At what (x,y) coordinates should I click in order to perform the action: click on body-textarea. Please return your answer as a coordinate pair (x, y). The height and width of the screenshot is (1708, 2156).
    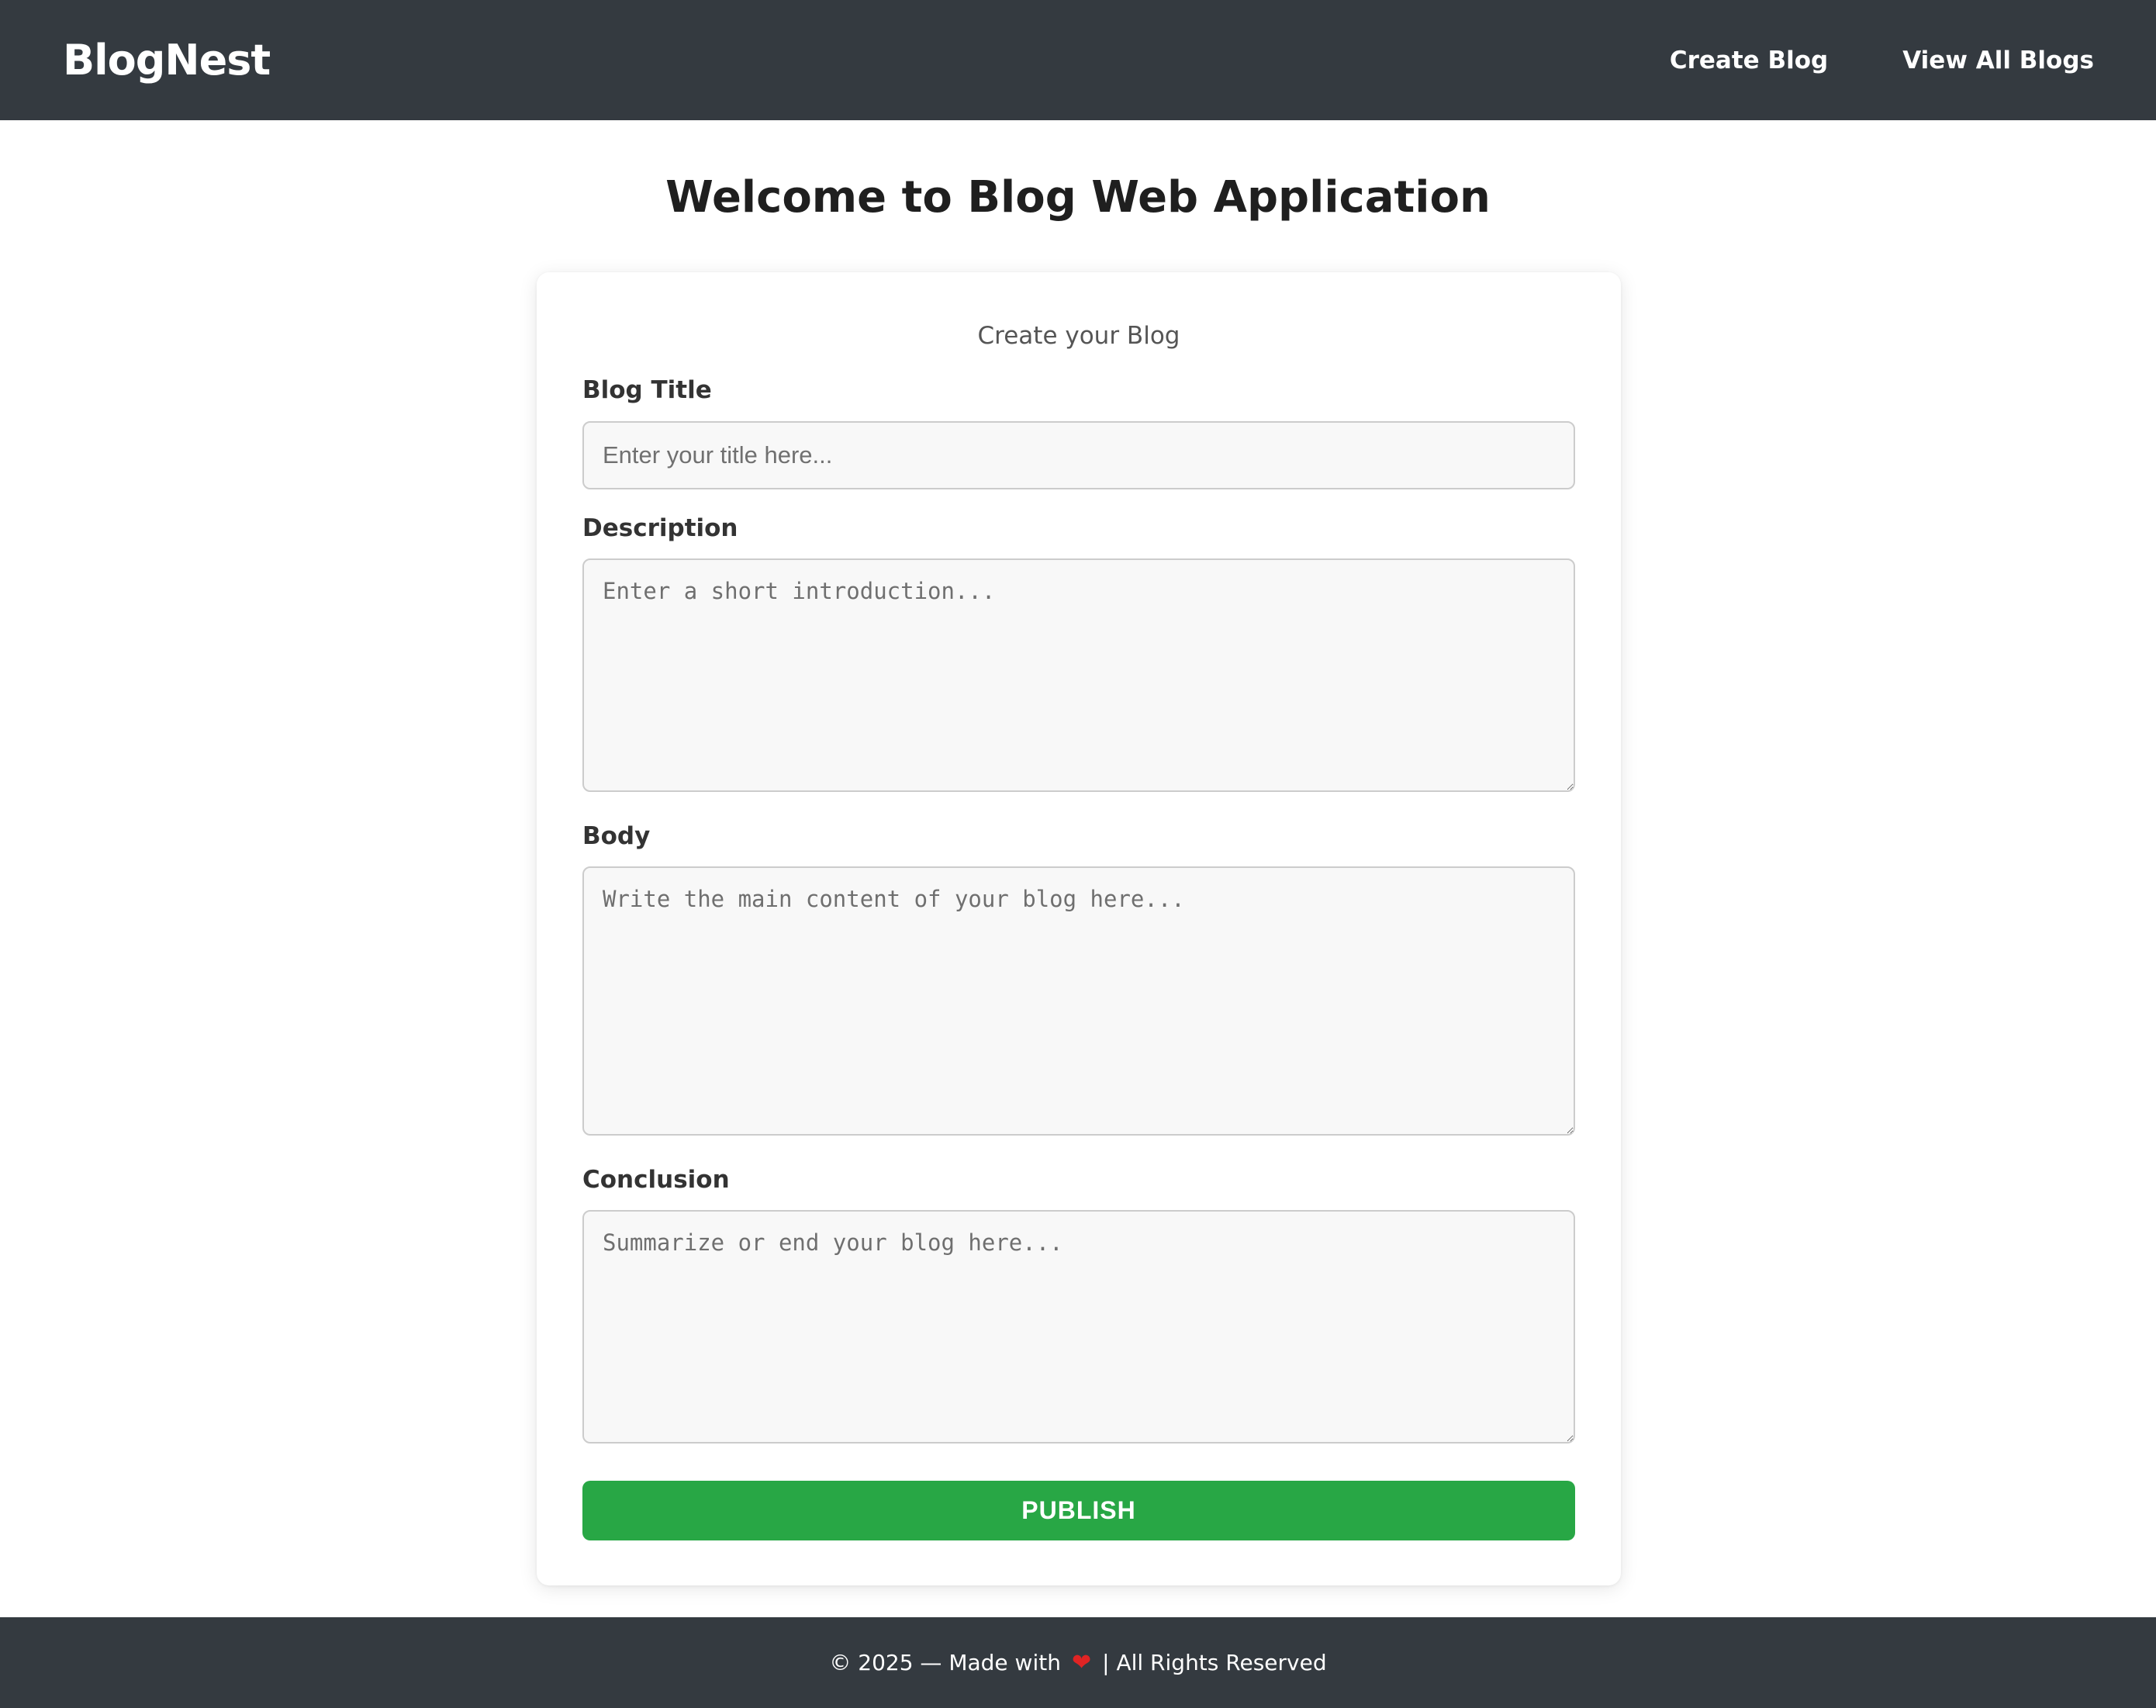
    Looking at the image, I should click on (1078, 1001).